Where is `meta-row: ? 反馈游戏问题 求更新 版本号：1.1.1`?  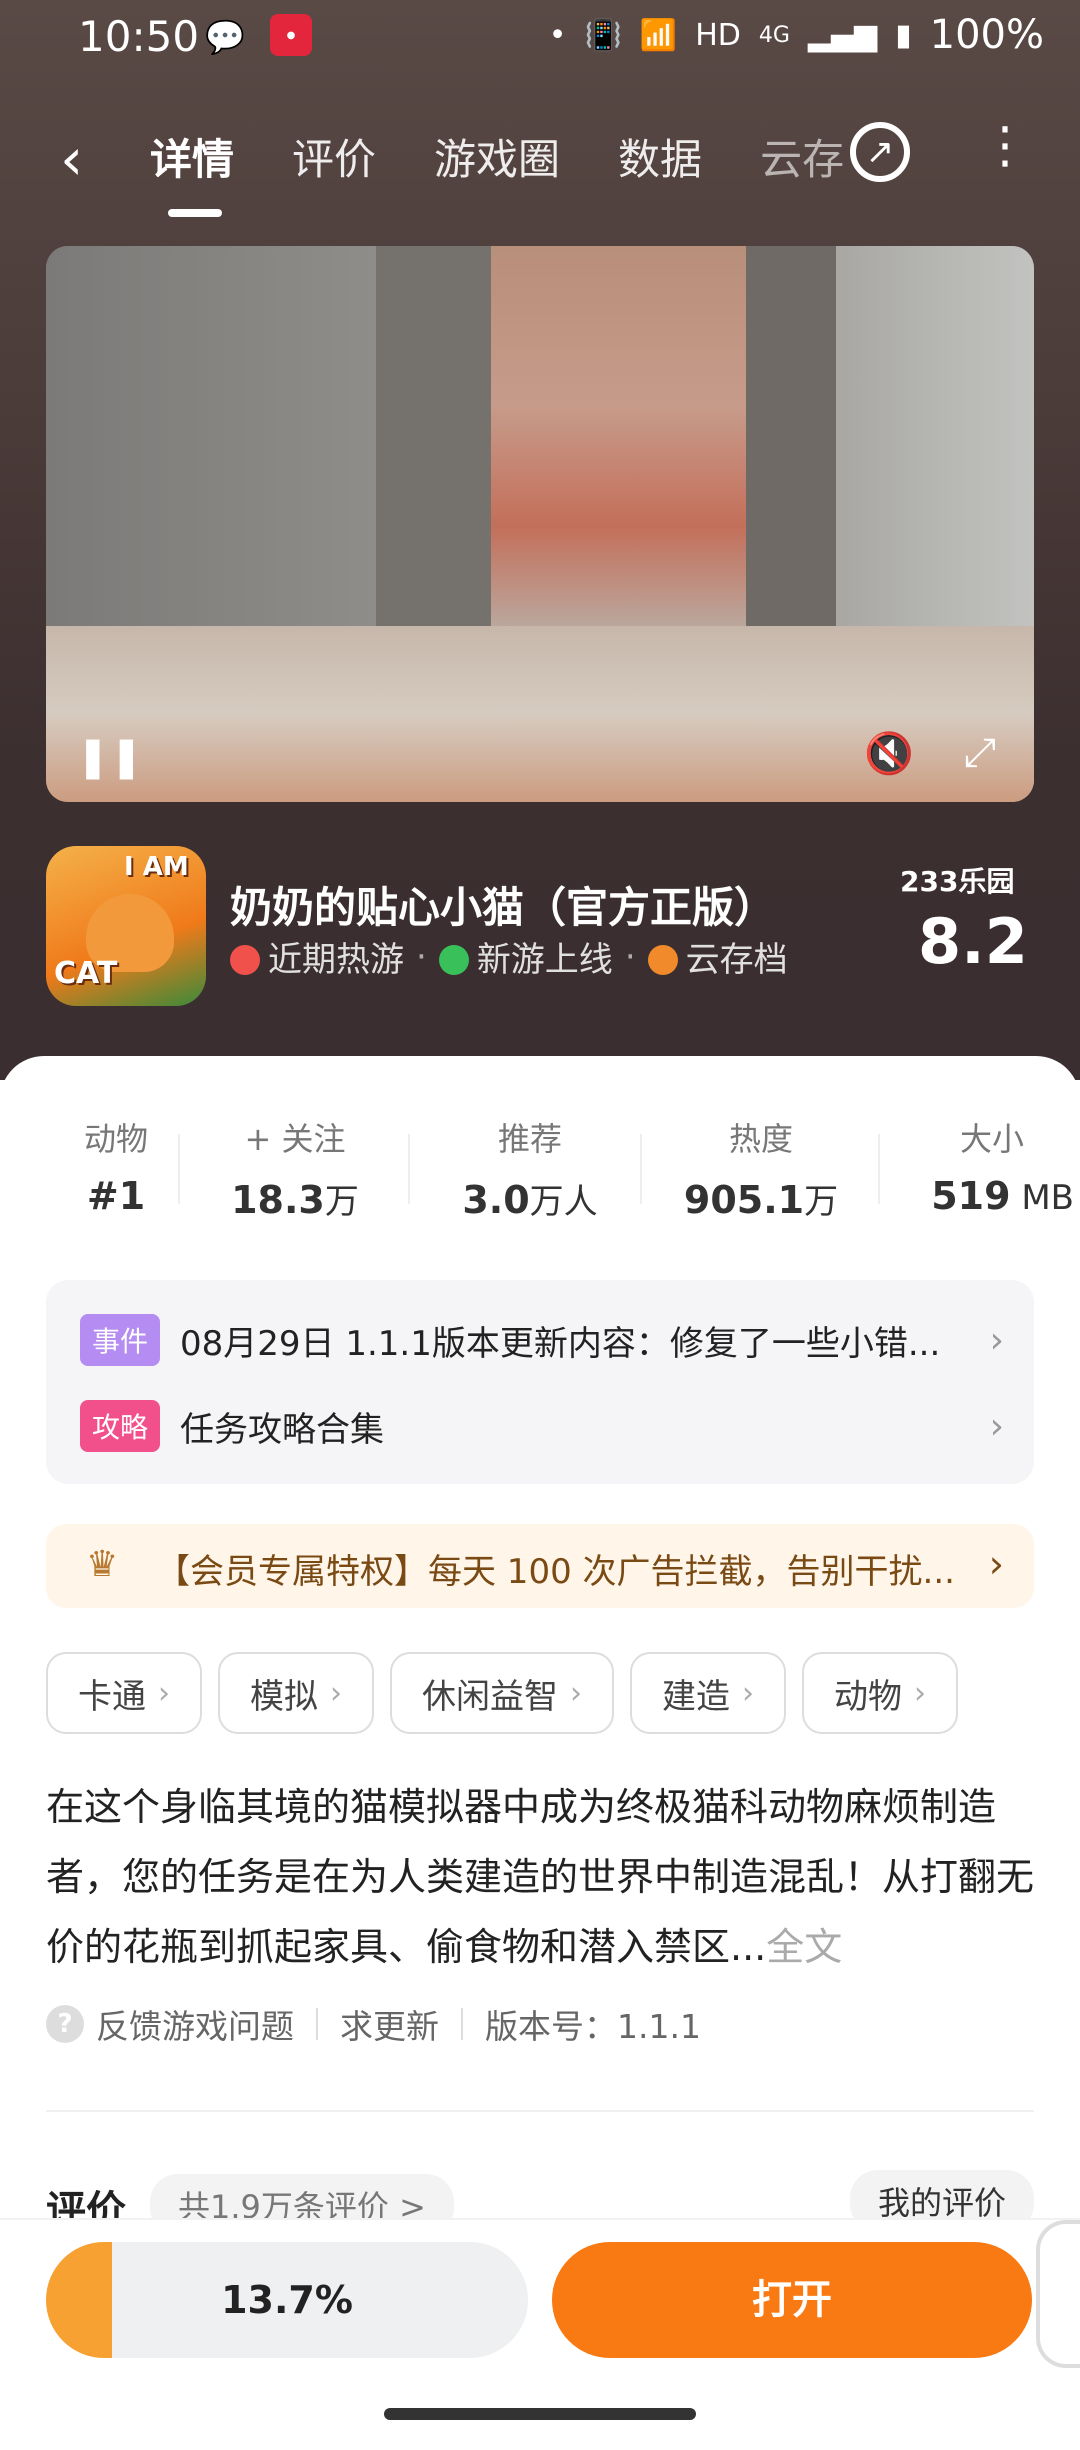
meta-row: ? 反馈游戏问题 求更新 版本号：1.1.1 is located at coordinates (373, 2024).